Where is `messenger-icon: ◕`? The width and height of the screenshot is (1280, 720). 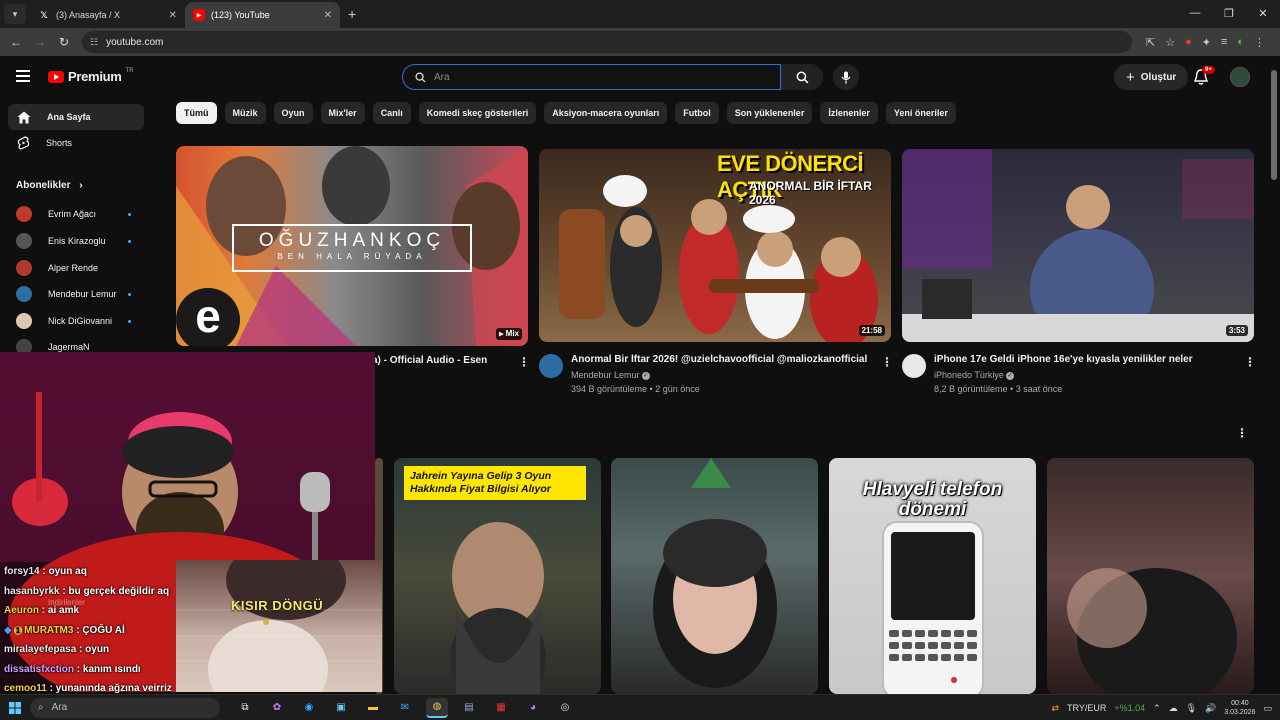 messenger-icon: ◕ is located at coordinates (533, 708).